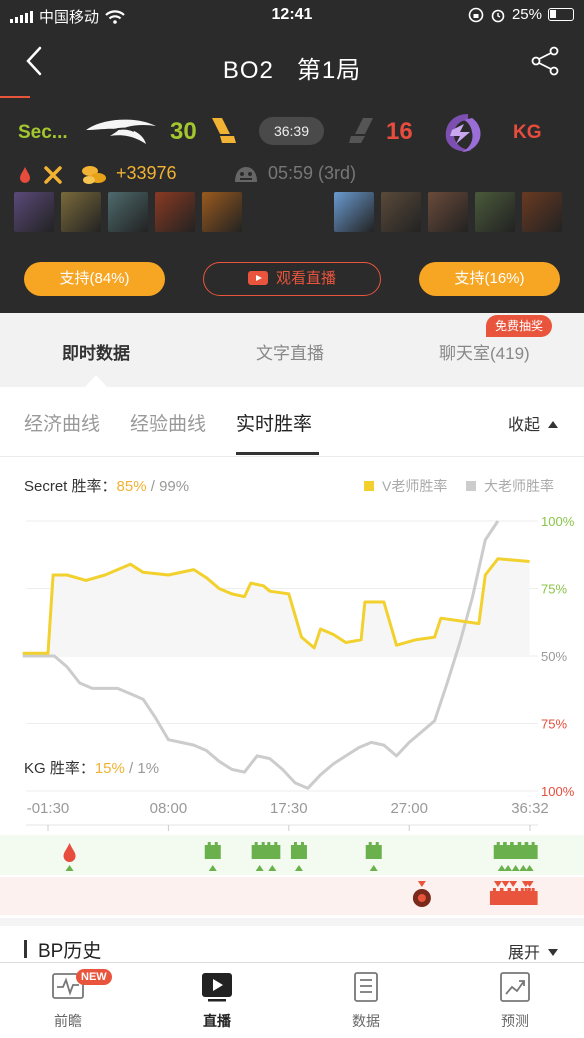  I want to click on team-a-big-rate: 99%, so click(174, 486).